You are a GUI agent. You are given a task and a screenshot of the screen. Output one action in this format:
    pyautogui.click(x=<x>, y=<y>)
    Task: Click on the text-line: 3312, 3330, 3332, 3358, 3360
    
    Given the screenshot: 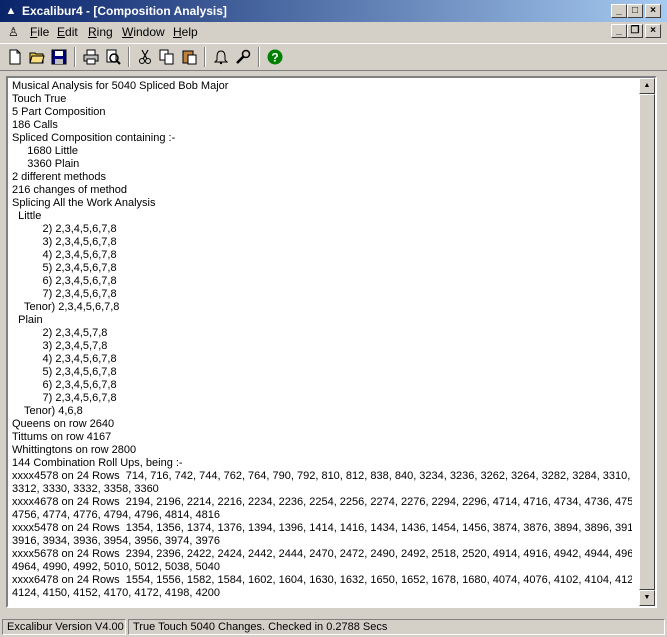 What is the action you would take?
    pyautogui.click(x=85, y=489)
    